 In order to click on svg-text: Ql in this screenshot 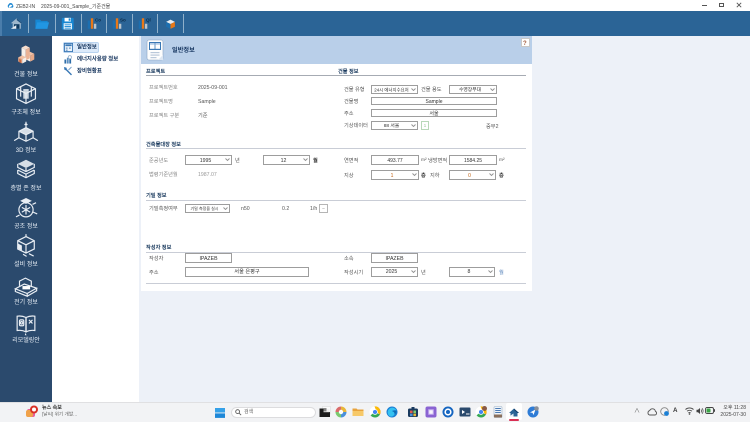, I will do `click(148, 19)`.